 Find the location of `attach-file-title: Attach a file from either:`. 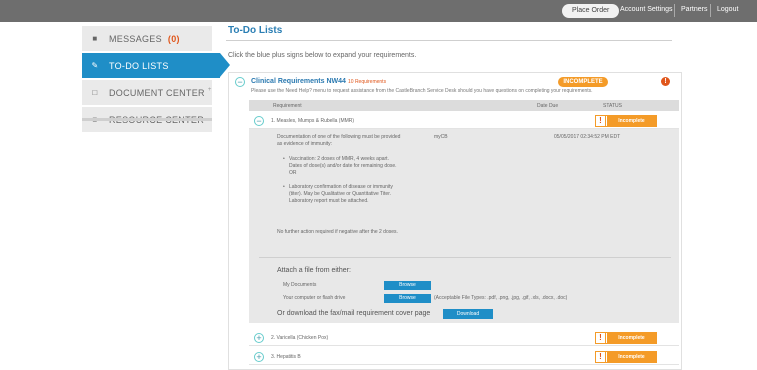

attach-file-title: Attach a file from either: is located at coordinates (314, 270).